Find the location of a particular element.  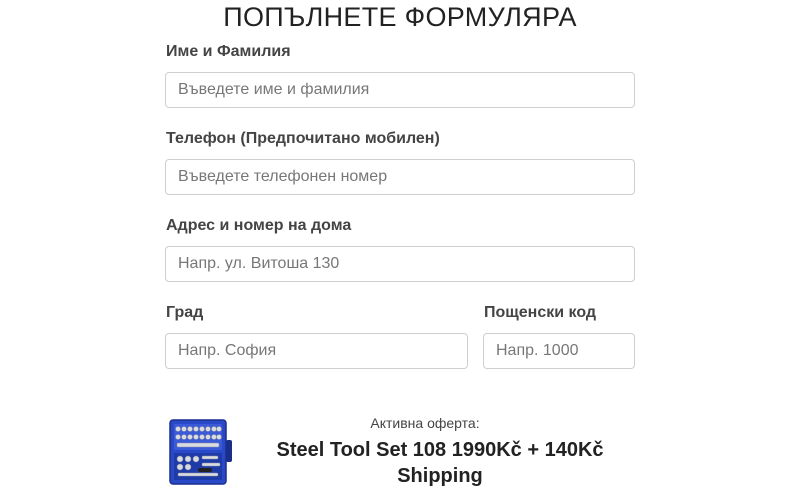

address-label: Адрес и номер на дома is located at coordinates (259, 225).